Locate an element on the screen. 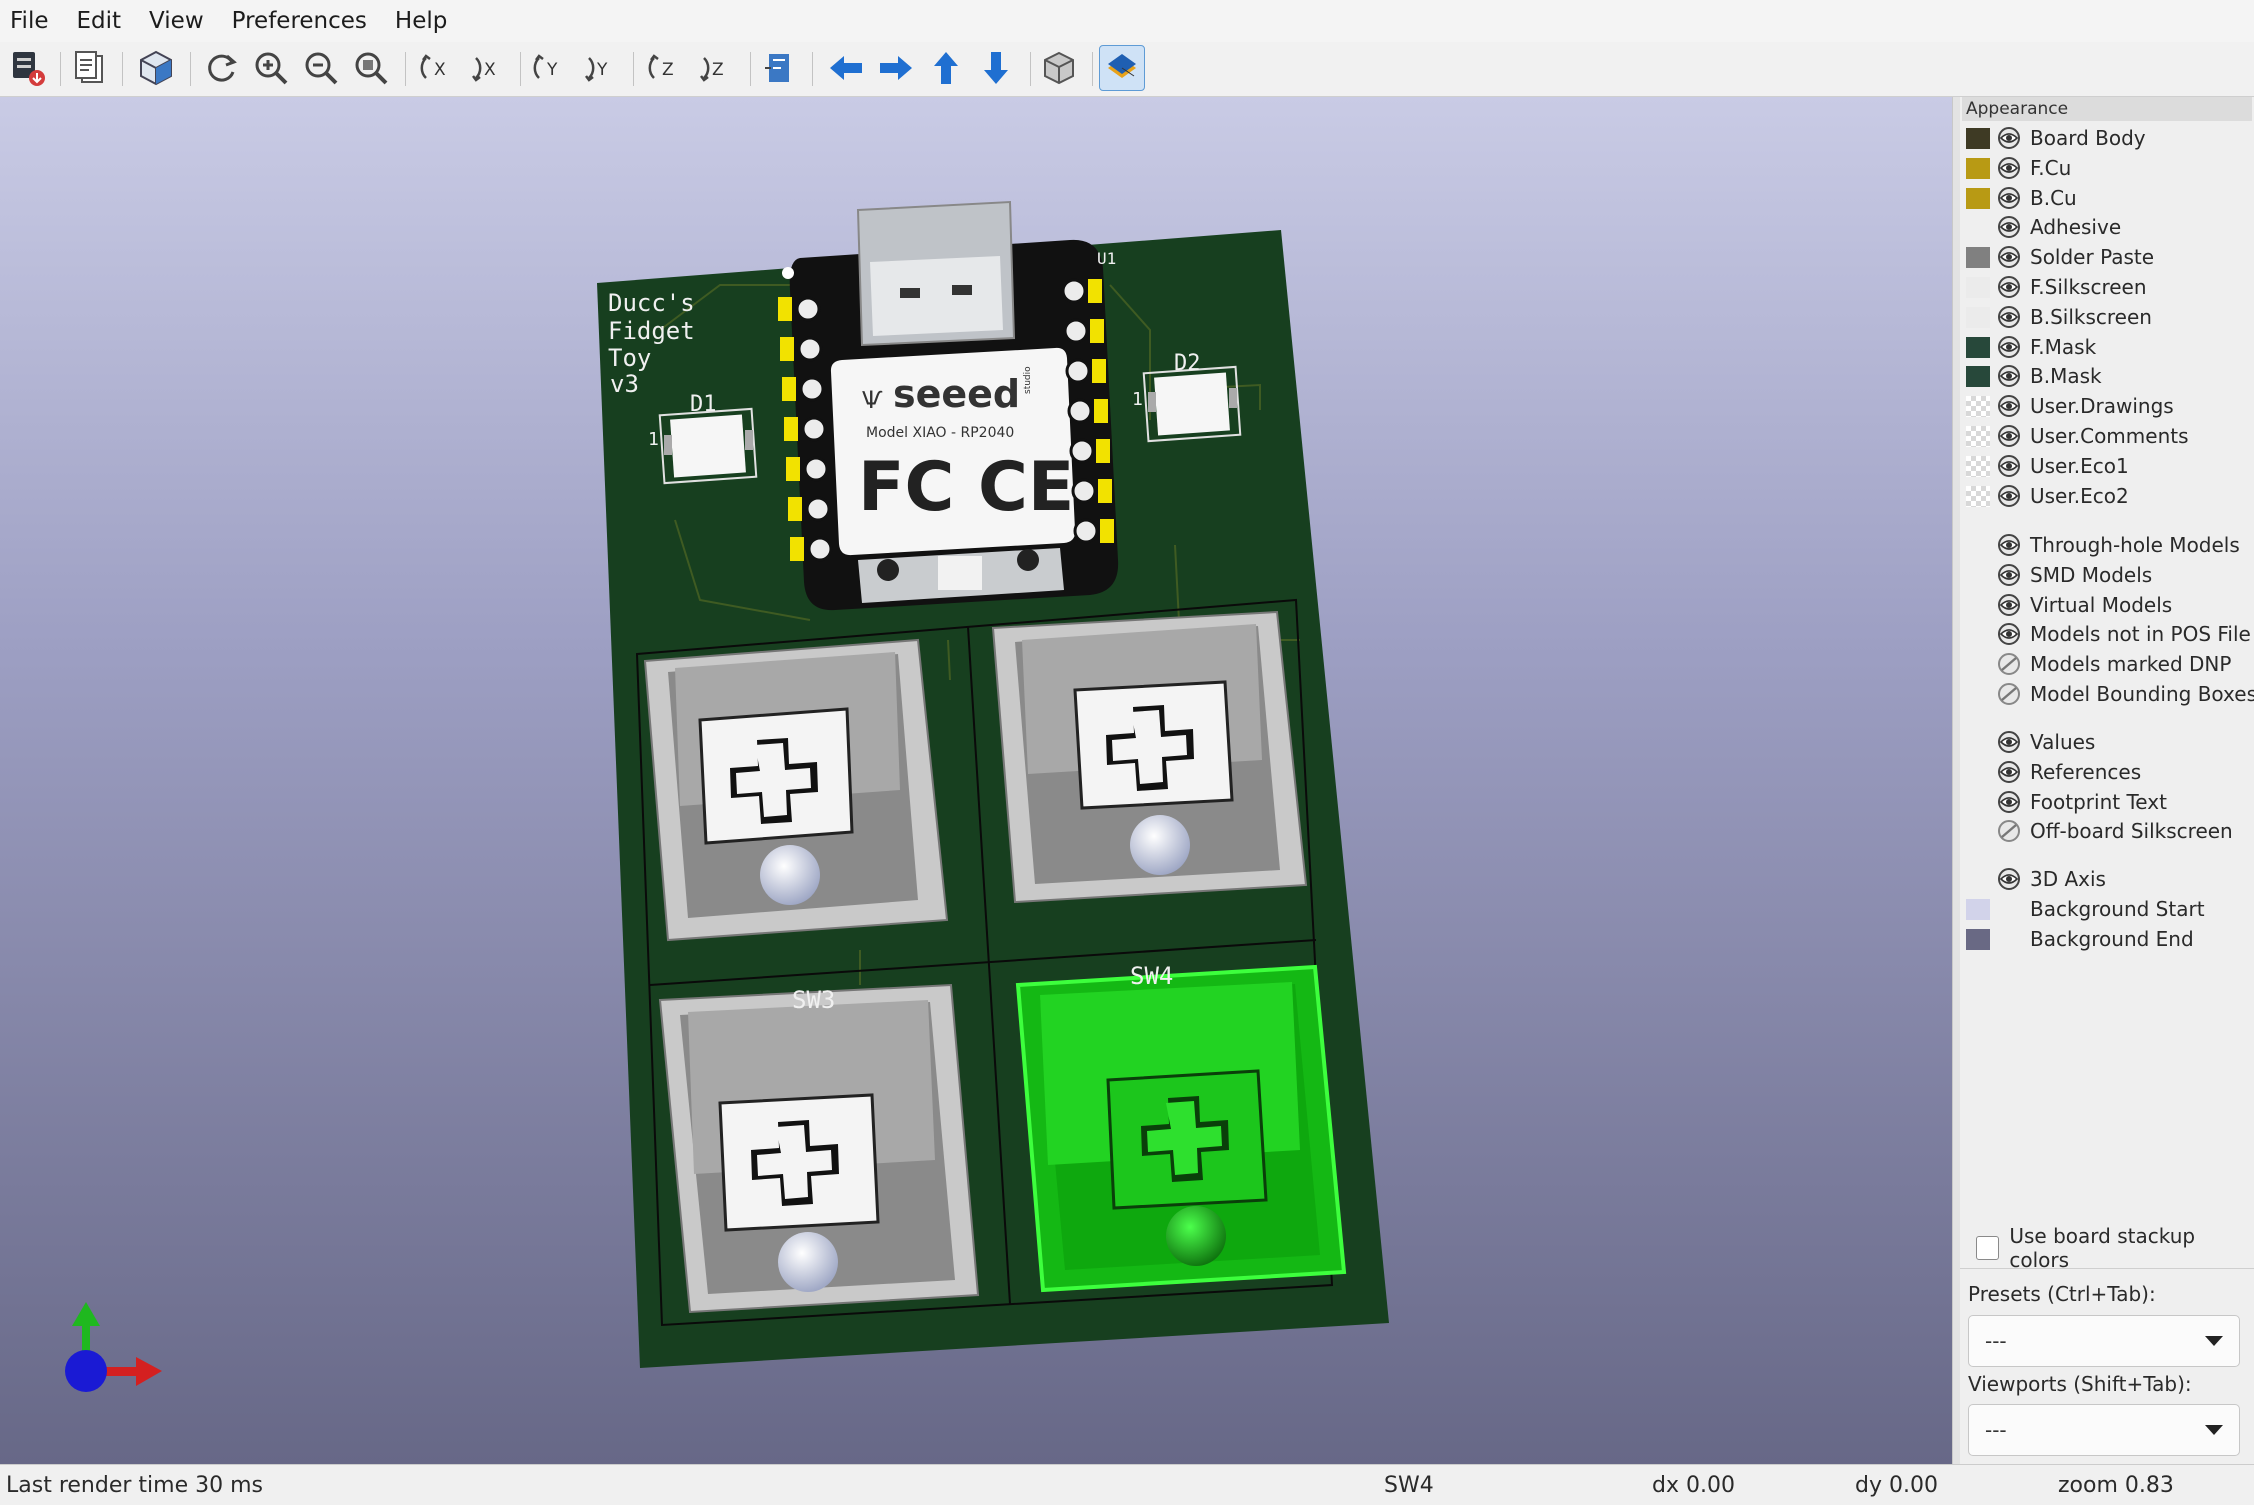 This screenshot has width=2254, height=1505. reload-board-button is located at coordinates (221, 68).